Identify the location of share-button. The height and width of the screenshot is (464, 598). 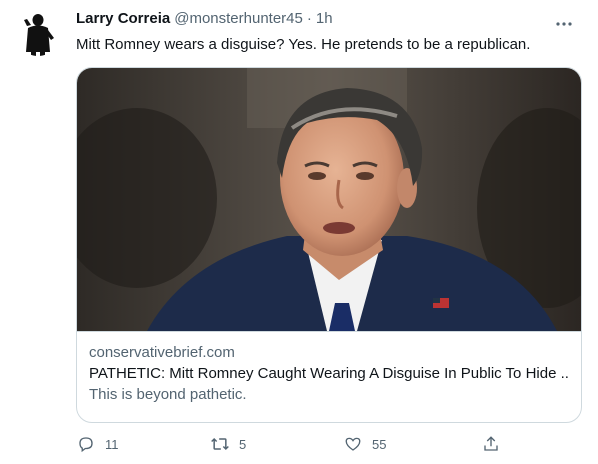
(491, 444).